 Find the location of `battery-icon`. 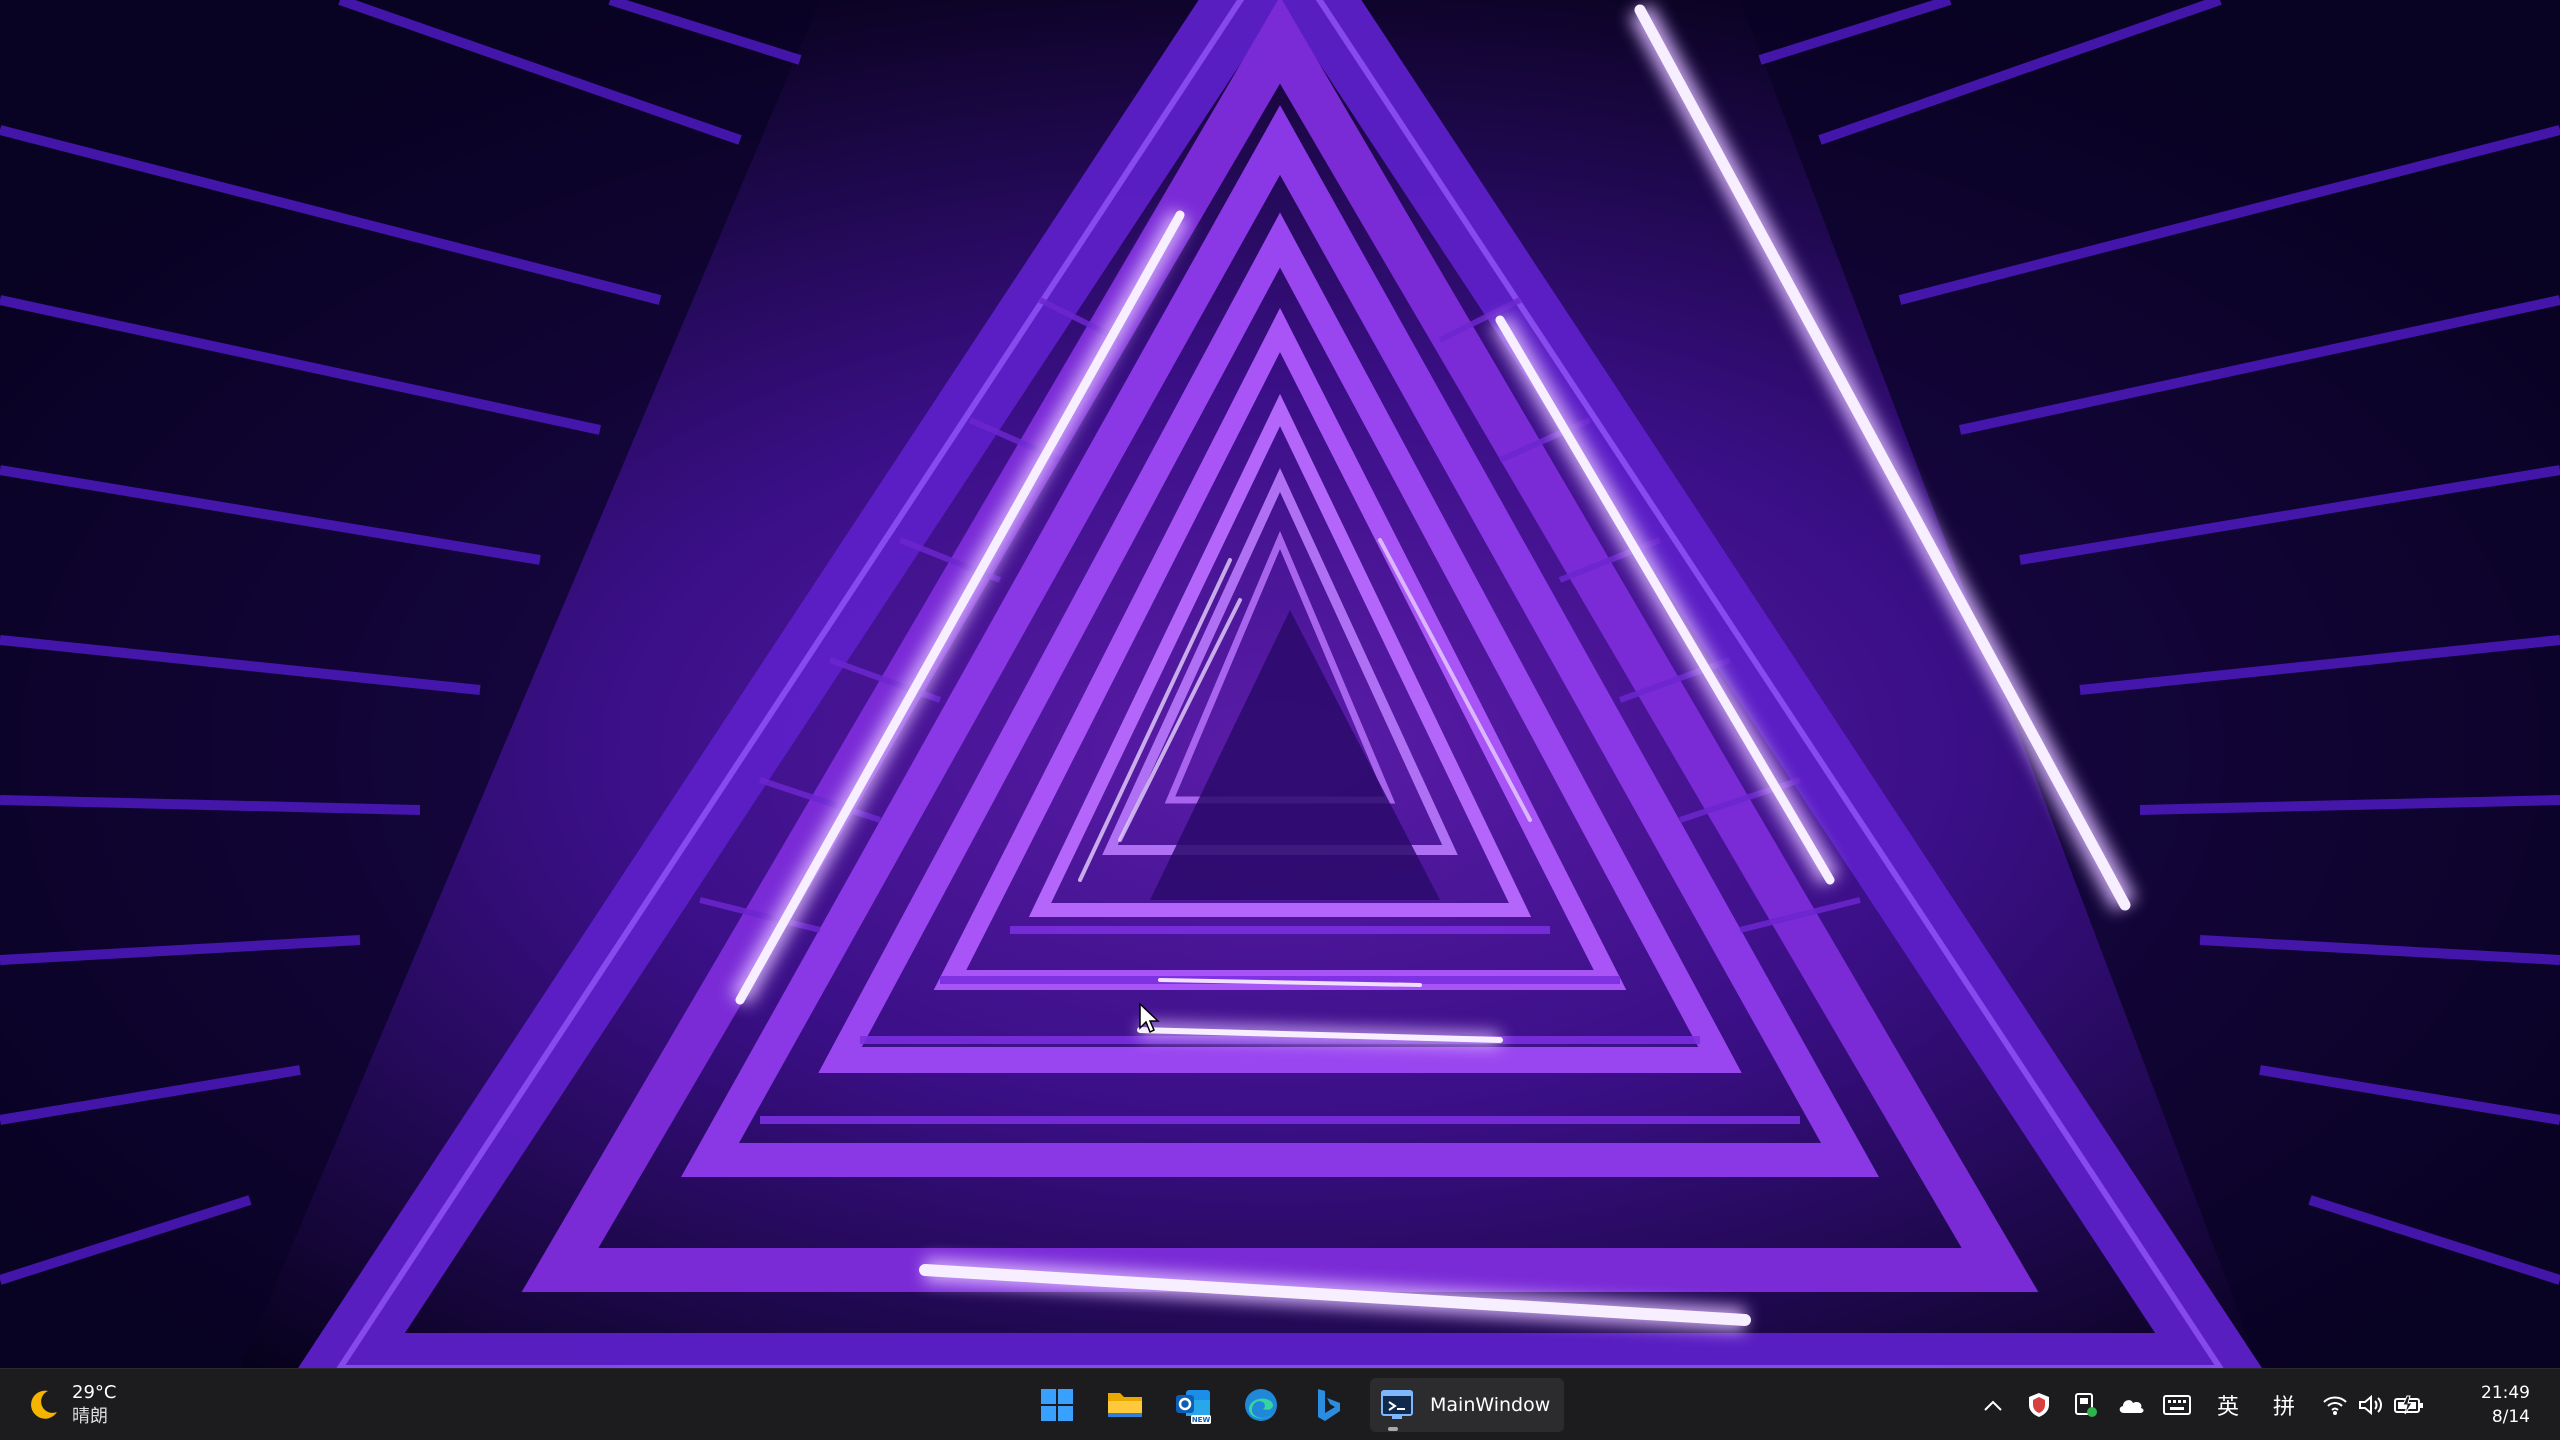

battery-icon is located at coordinates (2408, 1405).